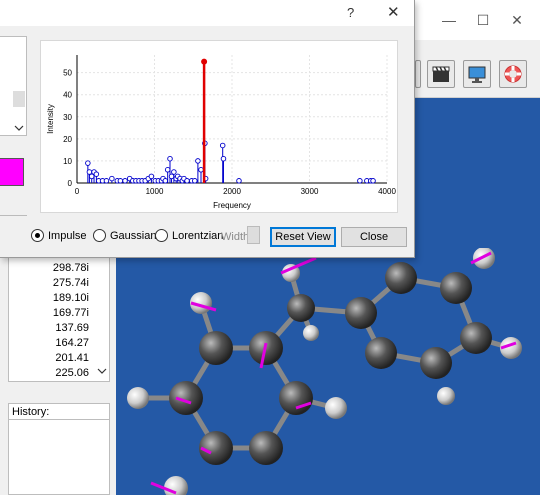  What do you see at coordinates (13, 215) in the screenshot?
I see `divider` at bounding box center [13, 215].